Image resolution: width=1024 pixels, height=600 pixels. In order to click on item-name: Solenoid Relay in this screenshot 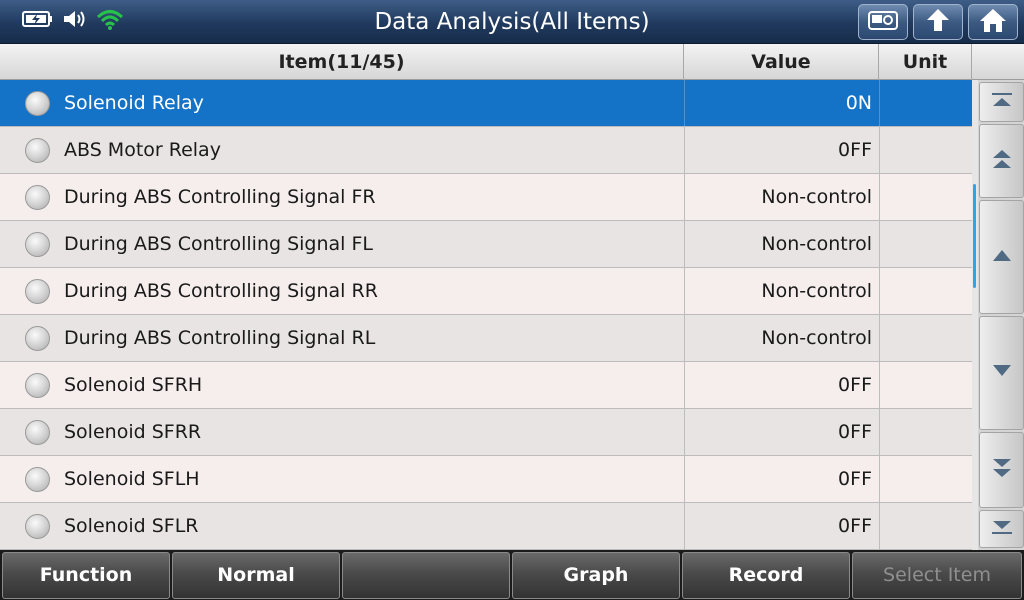, I will do `click(134, 103)`.